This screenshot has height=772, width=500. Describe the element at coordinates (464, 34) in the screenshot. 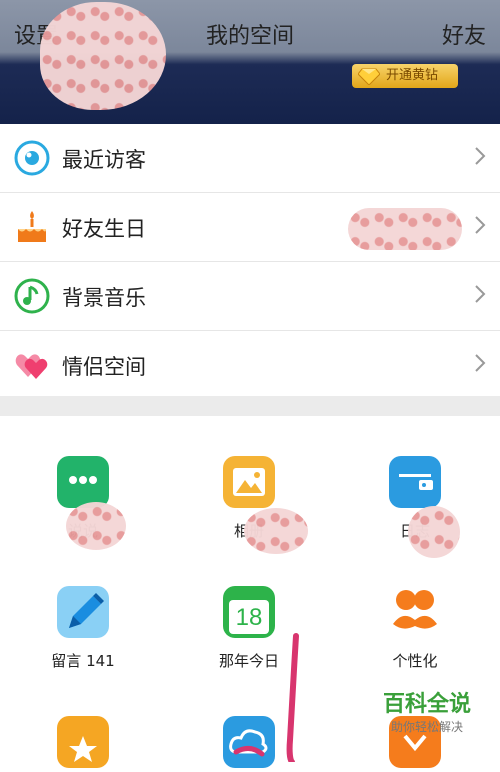

I see `friends-link: 好友` at that location.